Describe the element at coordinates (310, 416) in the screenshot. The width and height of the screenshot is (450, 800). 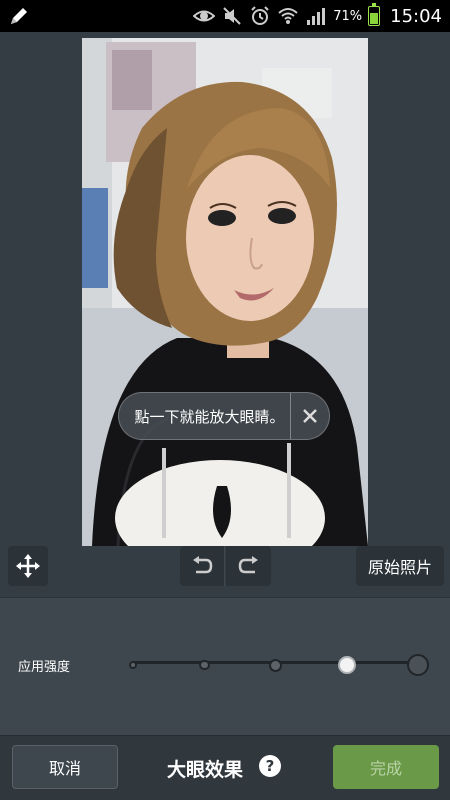
I see `close-icon` at that location.